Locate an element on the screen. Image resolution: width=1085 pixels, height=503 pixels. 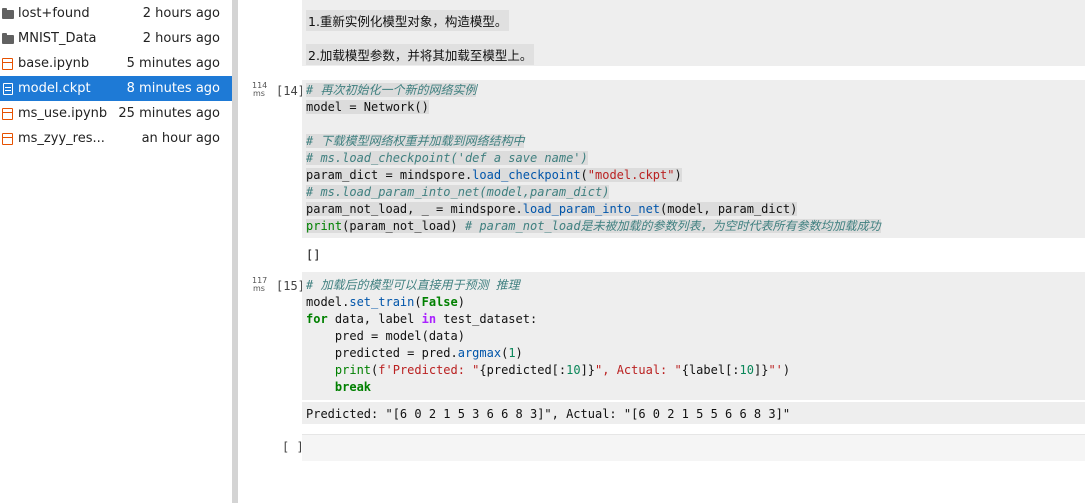
cell-prompt: [15] is located at coordinates (290, 286).